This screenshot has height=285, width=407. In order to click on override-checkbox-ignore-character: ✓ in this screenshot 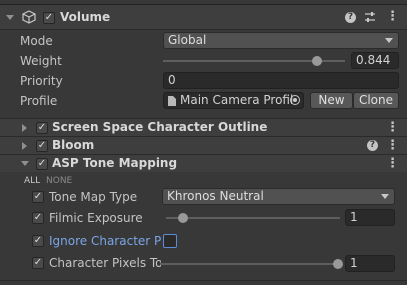, I will do `click(38, 241)`.